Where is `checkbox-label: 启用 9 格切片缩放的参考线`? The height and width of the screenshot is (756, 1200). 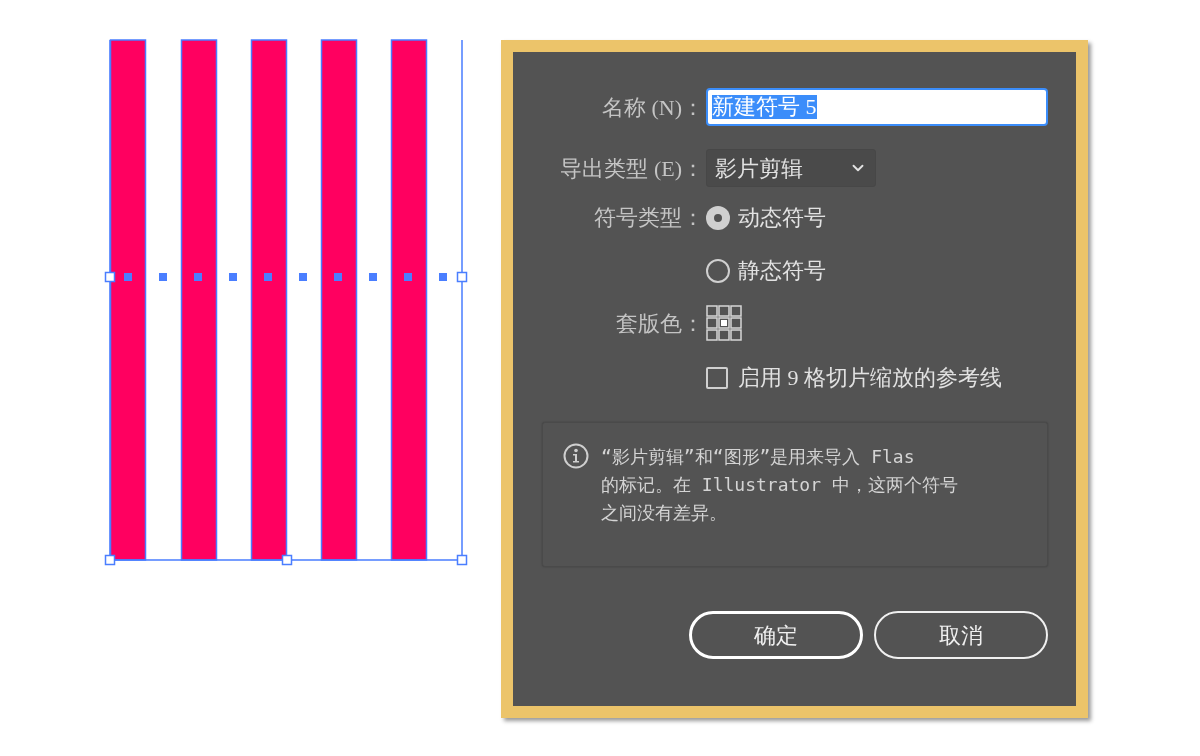 checkbox-label: 启用 9 格切片缩放的参考线 is located at coordinates (870, 378).